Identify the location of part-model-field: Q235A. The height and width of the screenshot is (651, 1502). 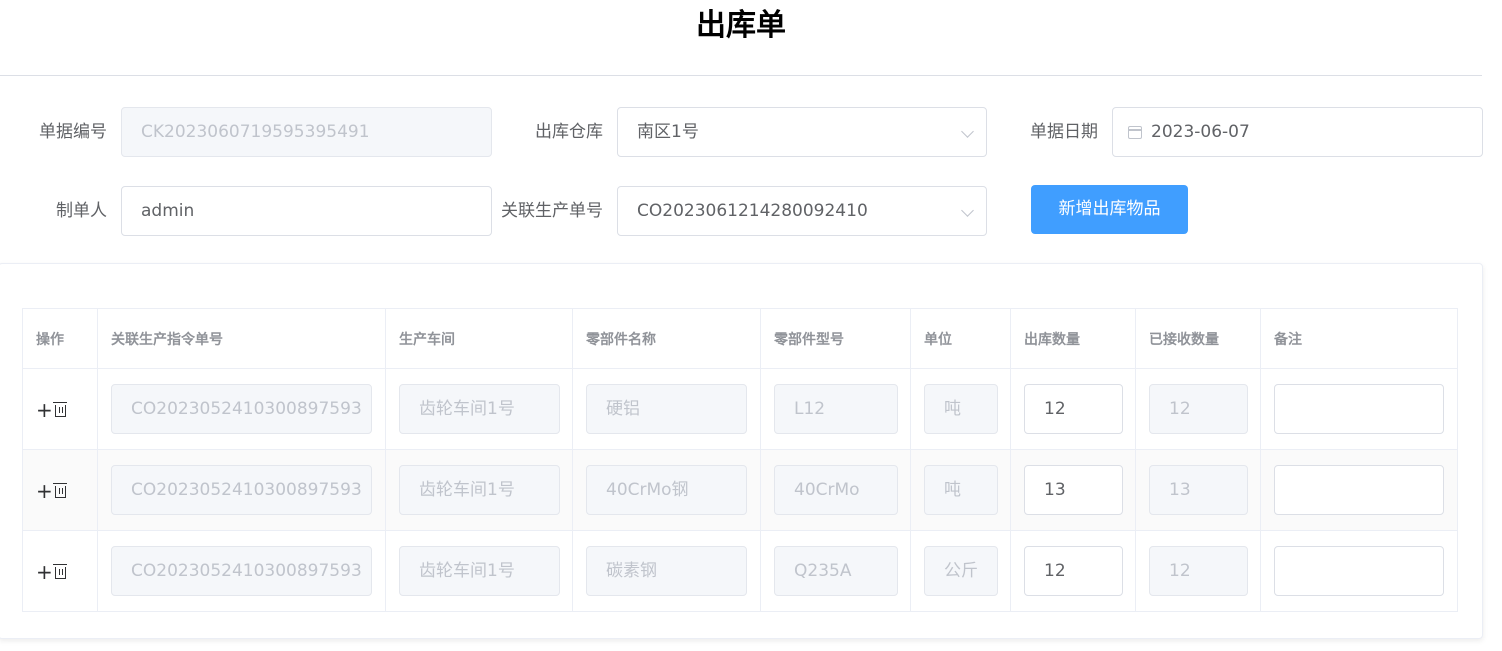
(836, 571).